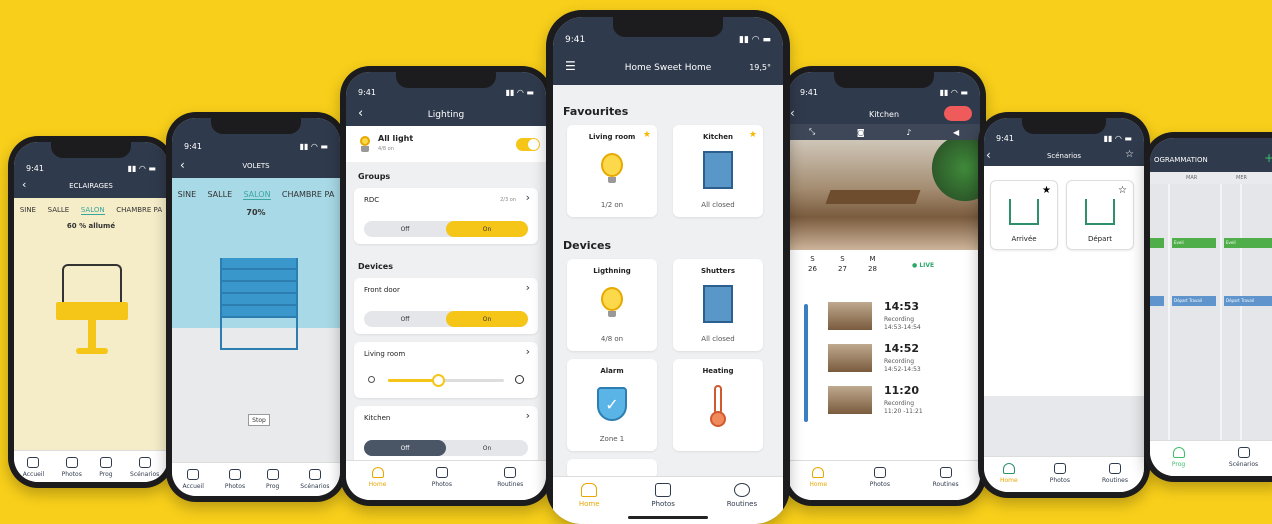  I want to click on add-icon: +, so click(1268, 158).